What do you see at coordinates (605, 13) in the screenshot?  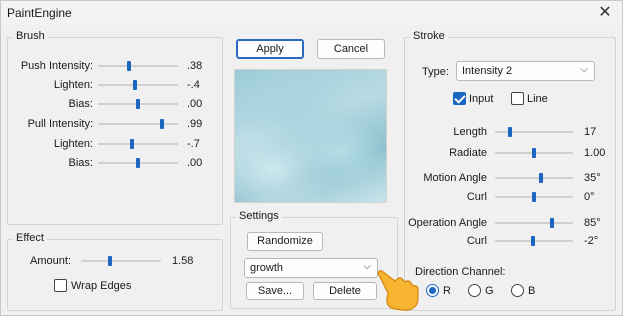 I see `close-icon: ✕` at bounding box center [605, 13].